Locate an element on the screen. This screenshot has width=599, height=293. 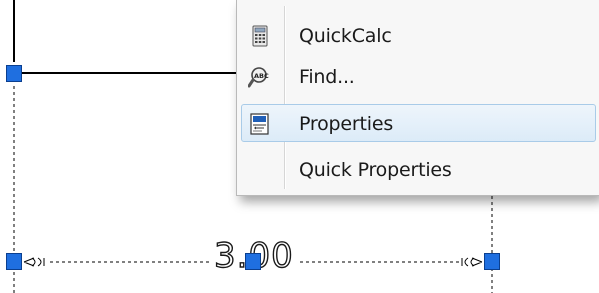
menu-item-label: Properties is located at coordinates (346, 124).